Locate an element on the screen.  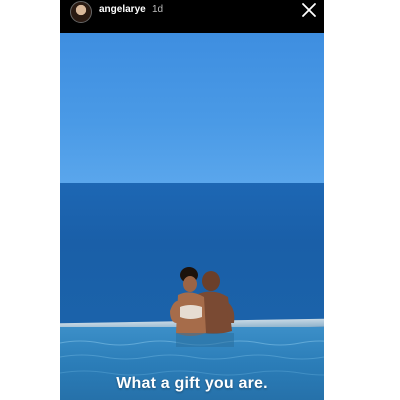
profile-avatar is located at coordinates (81, 12).